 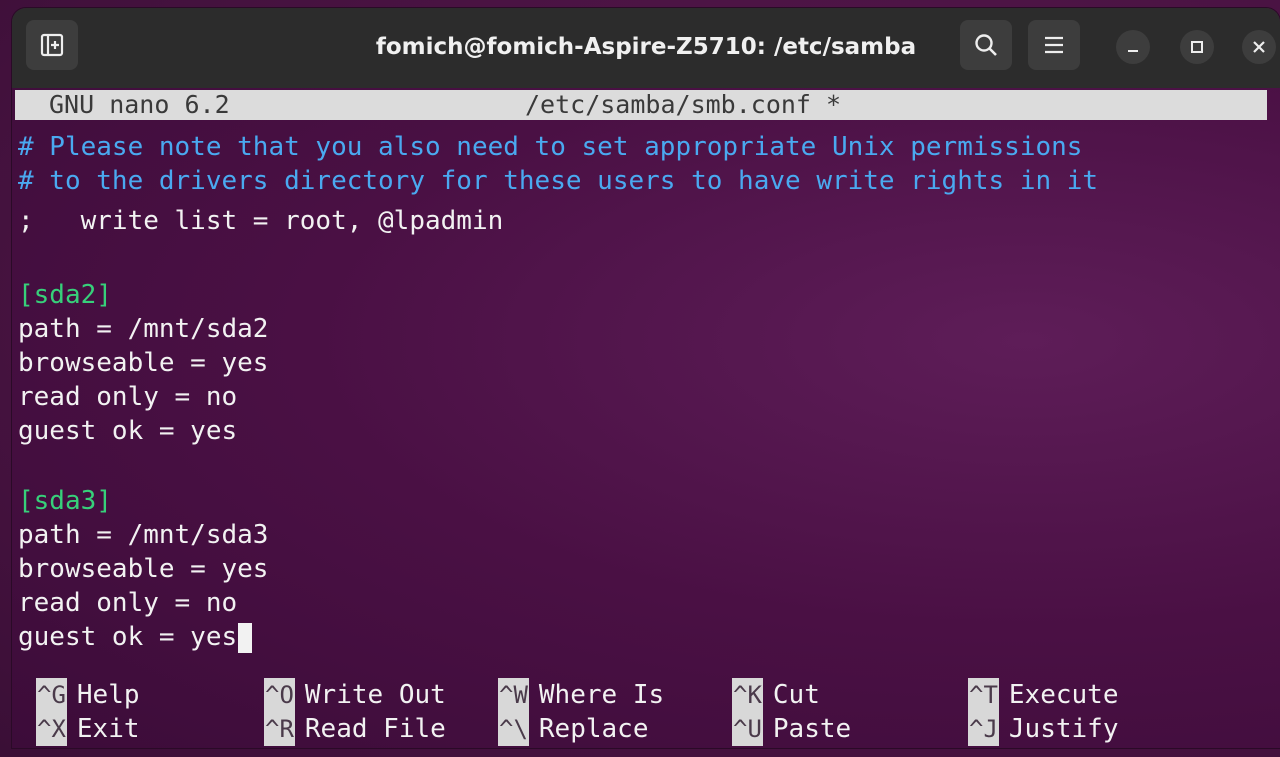 I want to click on maximize-button, so click(x=1197, y=47).